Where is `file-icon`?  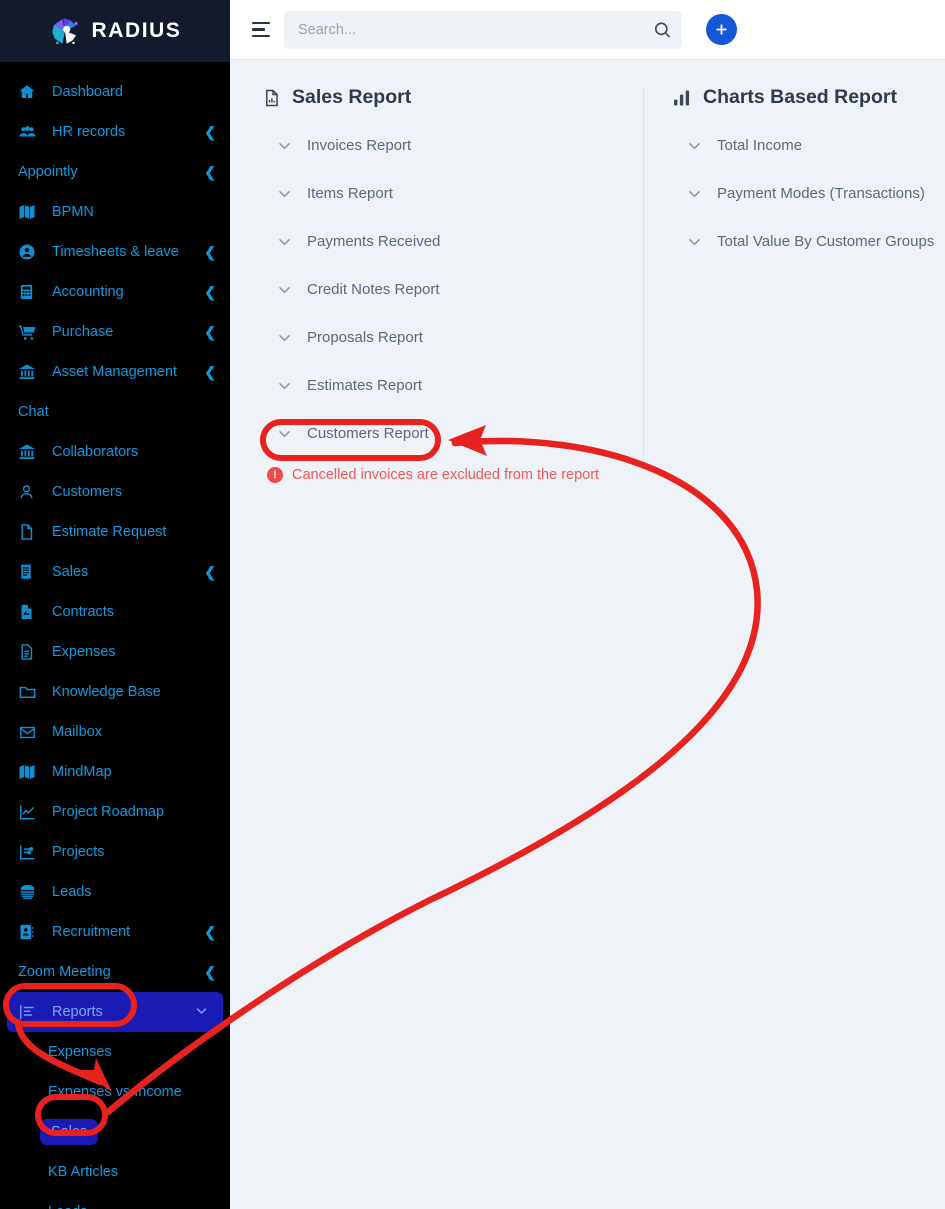 file-icon is located at coordinates (29, 532).